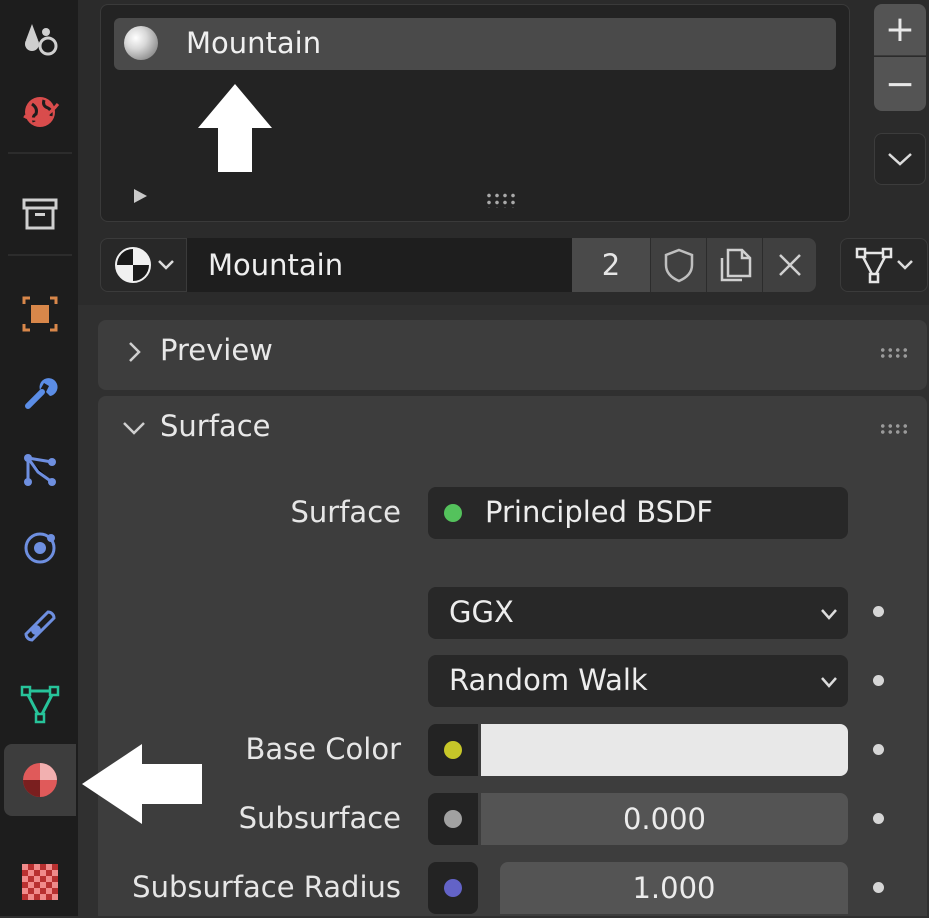 This screenshot has width=929, height=918. What do you see at coordinates (453, 513) in the screenshot?
I see `shader-socket-icon` at bounding box center [453, 513].